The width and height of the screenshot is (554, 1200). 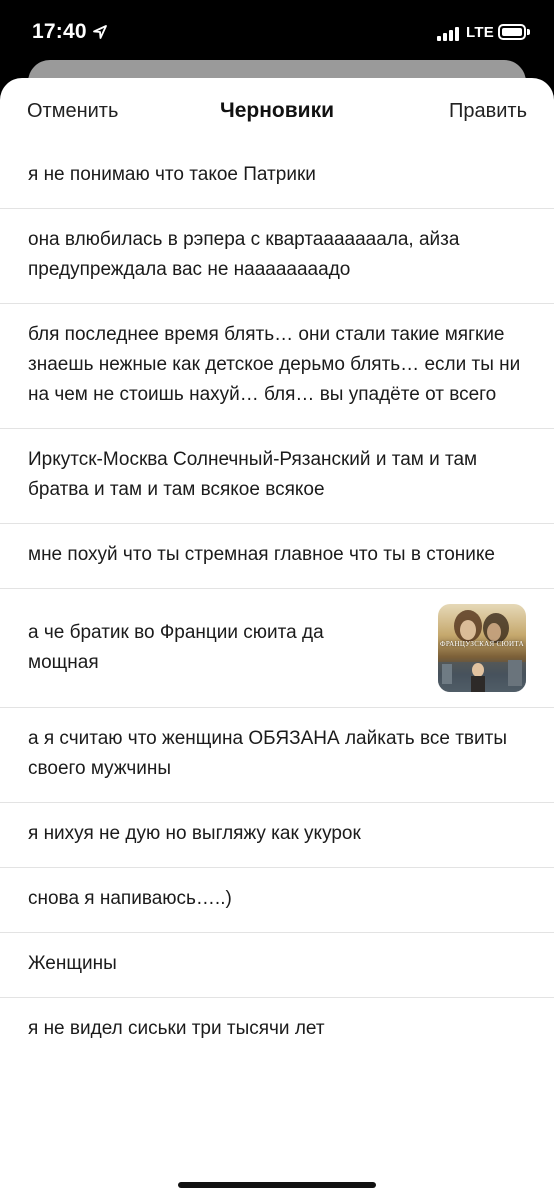 What do you see at coordinates (480, 32) in the screenshot?
I see `network-type-label: LTE` at bounding box center [480, 32].